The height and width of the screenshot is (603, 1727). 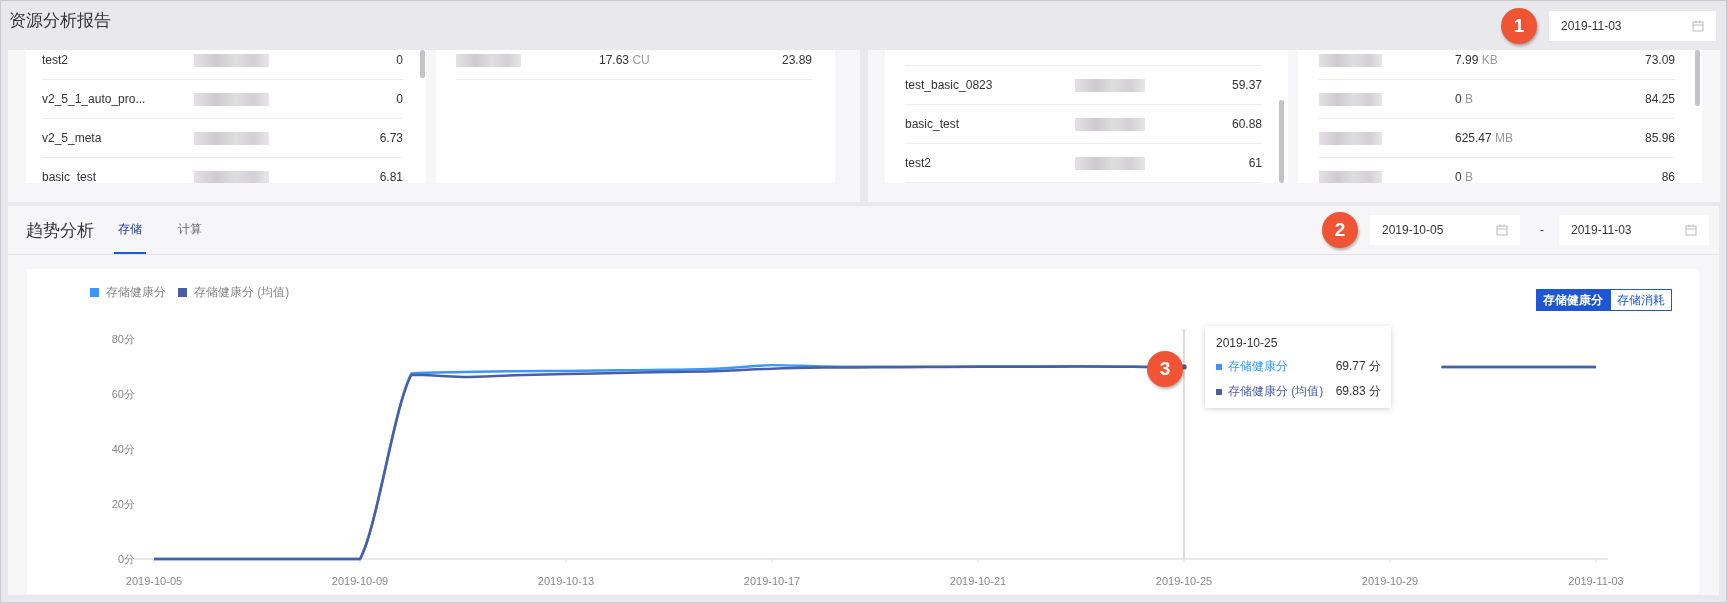 I want to click on legend-label: 存储健康分, so click(x=136, y=292).